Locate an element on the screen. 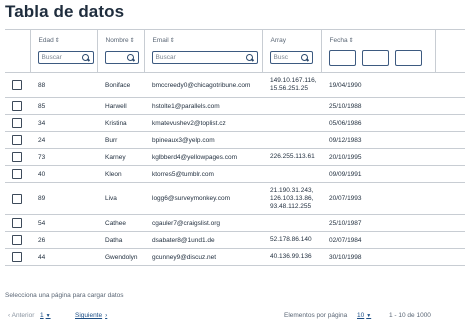 This screenshot has width=474, height=324. cell-fecha: 25/10/1987 is located at coordinates (345, 223).